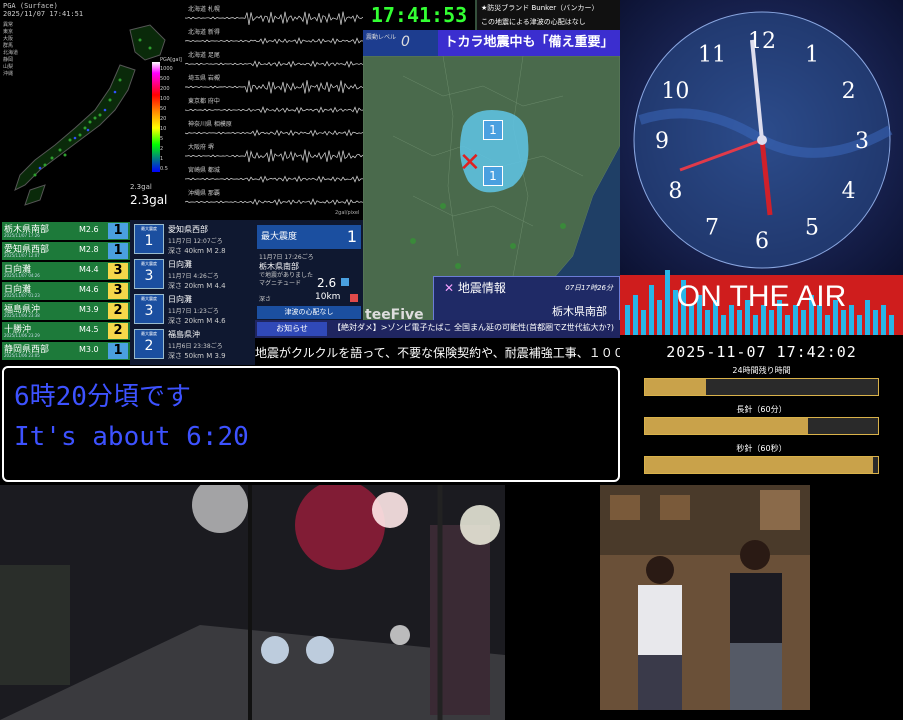 This screenshot has width=903, height=720. I want to click on pga-color-scale, so click(156, 117).